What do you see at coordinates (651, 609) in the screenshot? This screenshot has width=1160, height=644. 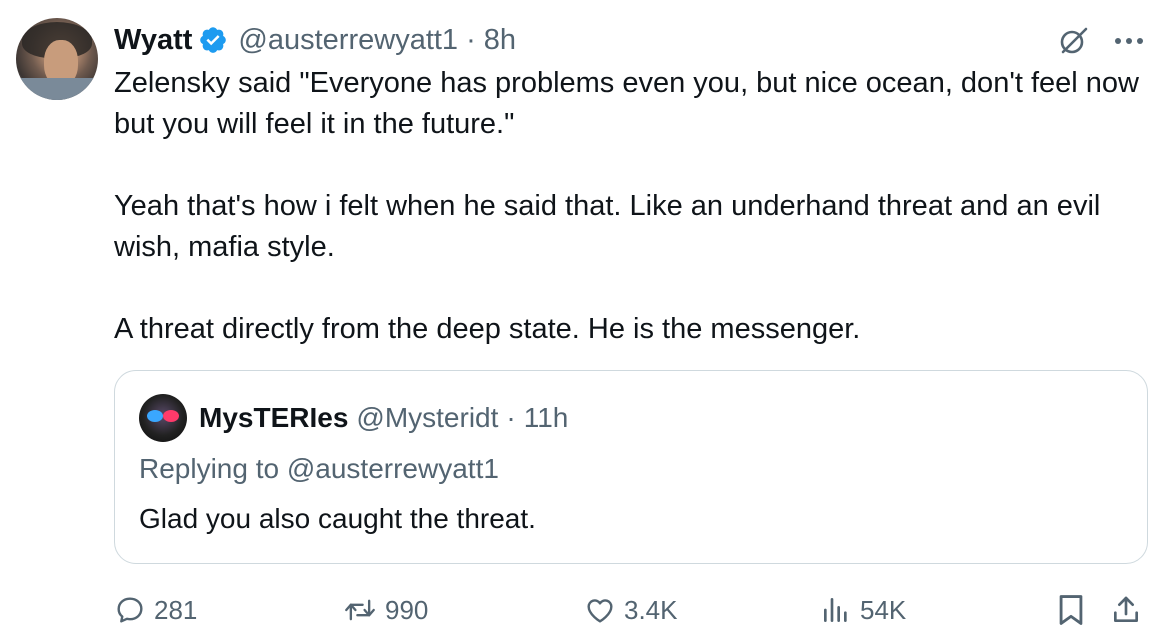 I see `like-count: 3.4K` at bounding box center [651, 609].